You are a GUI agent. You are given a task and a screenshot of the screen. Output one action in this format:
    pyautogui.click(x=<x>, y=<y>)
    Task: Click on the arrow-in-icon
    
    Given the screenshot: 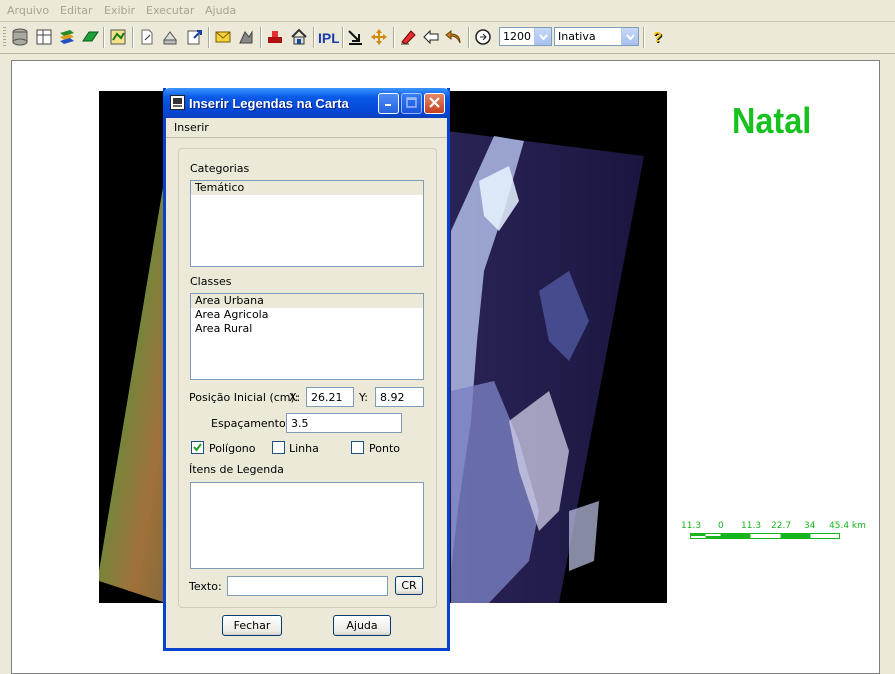 What is the action you would take?
    pyautogui.click(x=355, y=37)
    